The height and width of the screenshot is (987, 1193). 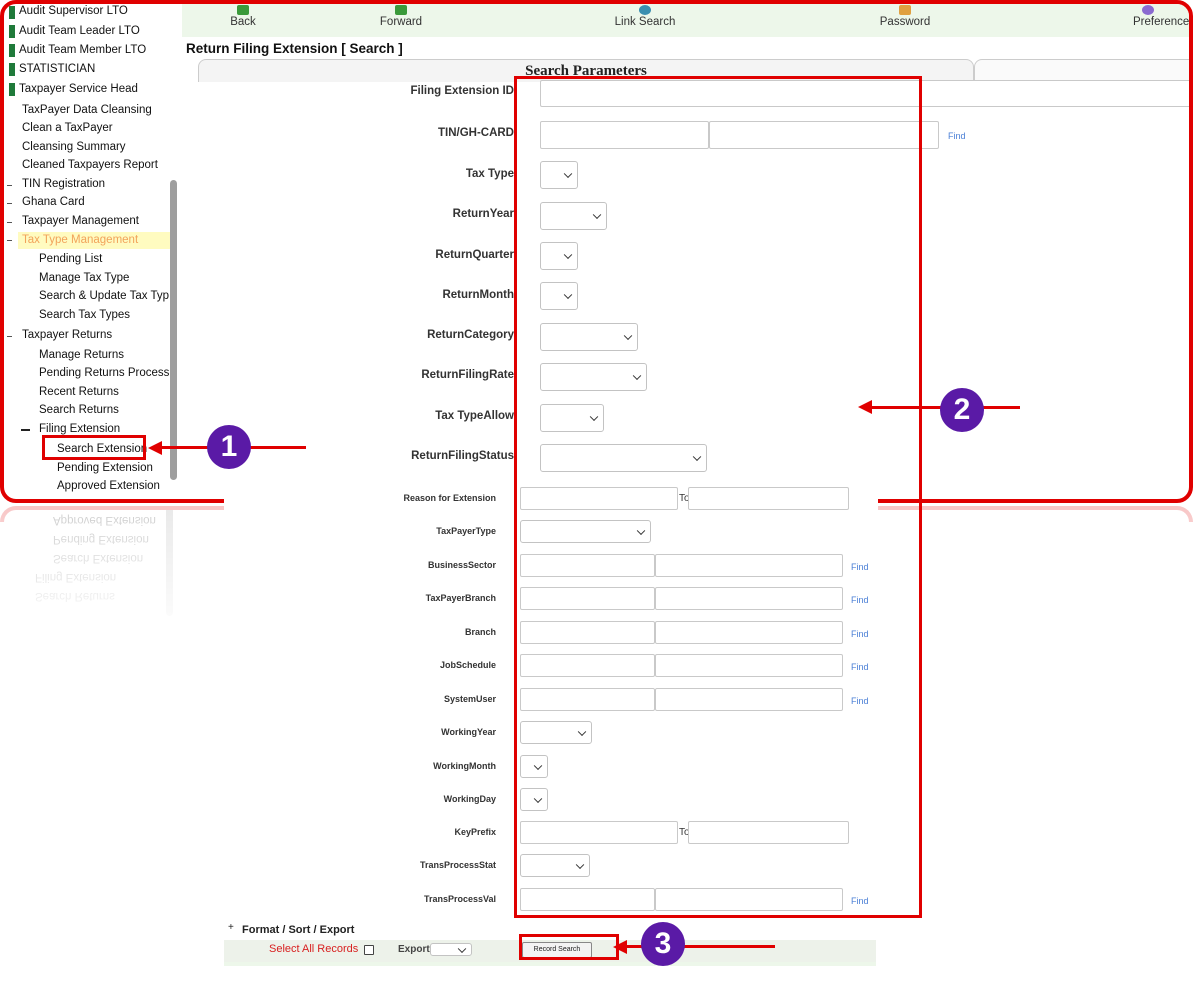 I want to click on sidebar-item-clean-taxpayer: Clean a TaxPayer, so click(x=67, y=128).